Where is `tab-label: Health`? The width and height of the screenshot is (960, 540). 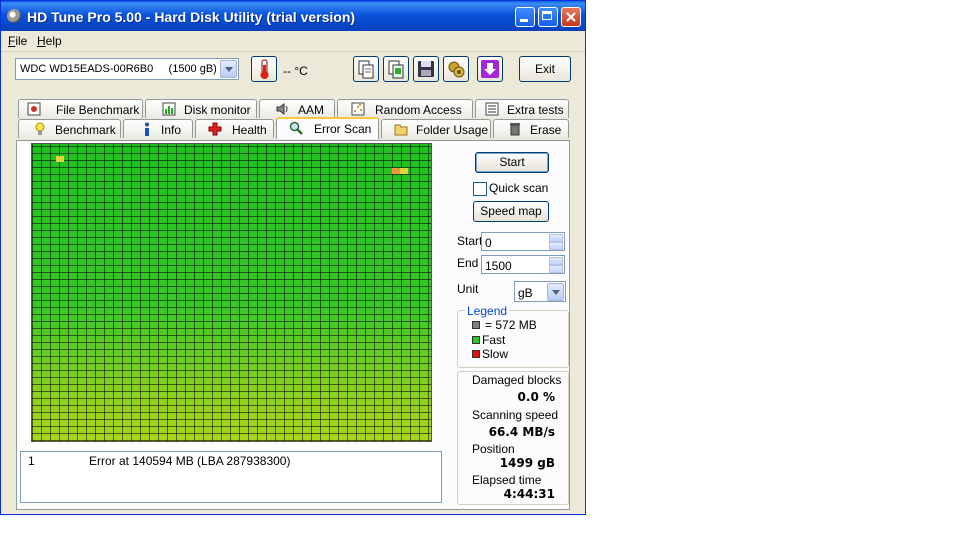
tab-label: Health is located at coordinates (249, 130).